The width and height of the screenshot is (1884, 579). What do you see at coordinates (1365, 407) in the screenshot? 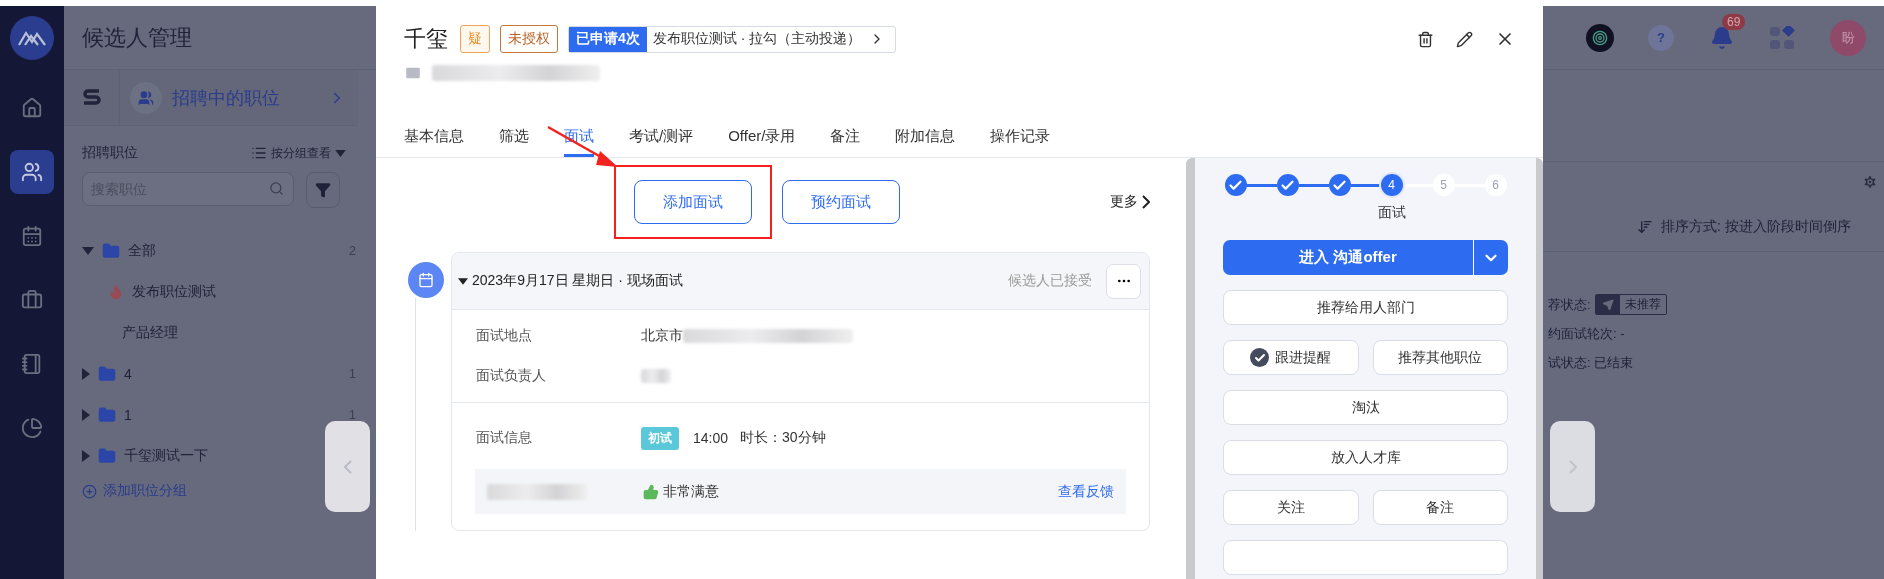
I see `action-button: 淘汰` at bounding box center [1365, 407].